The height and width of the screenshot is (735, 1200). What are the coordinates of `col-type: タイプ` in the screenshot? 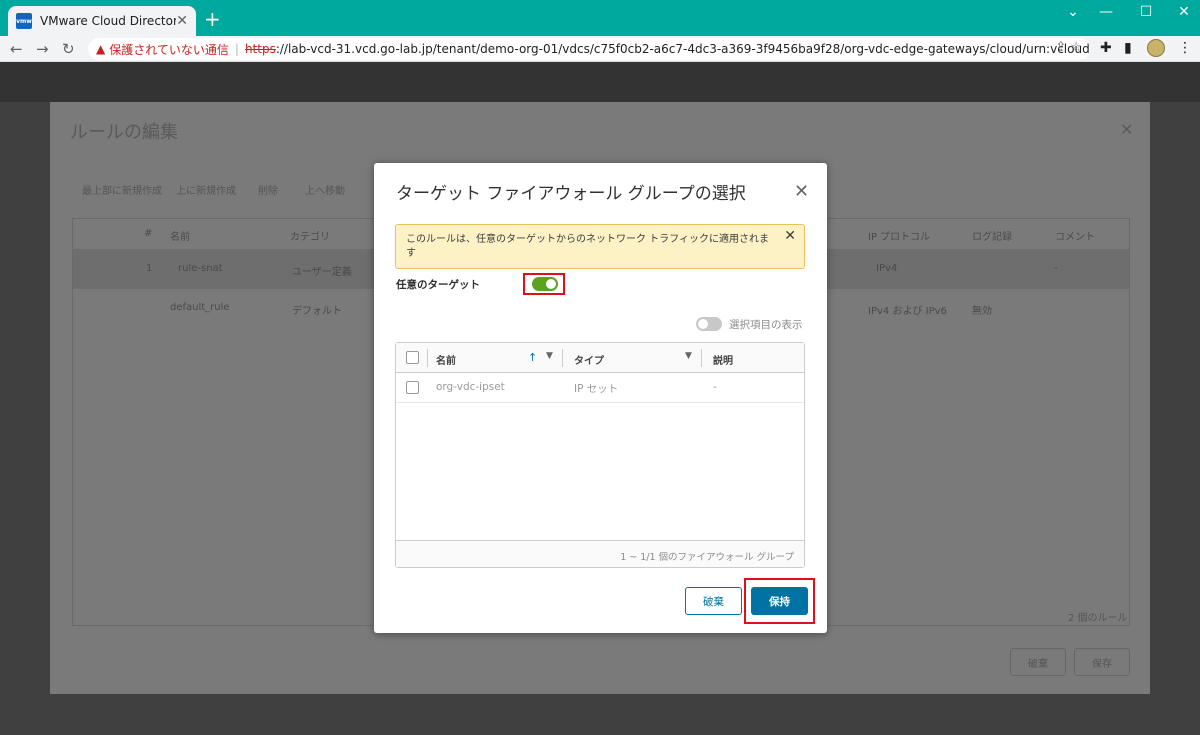 It's located at (589, 359).